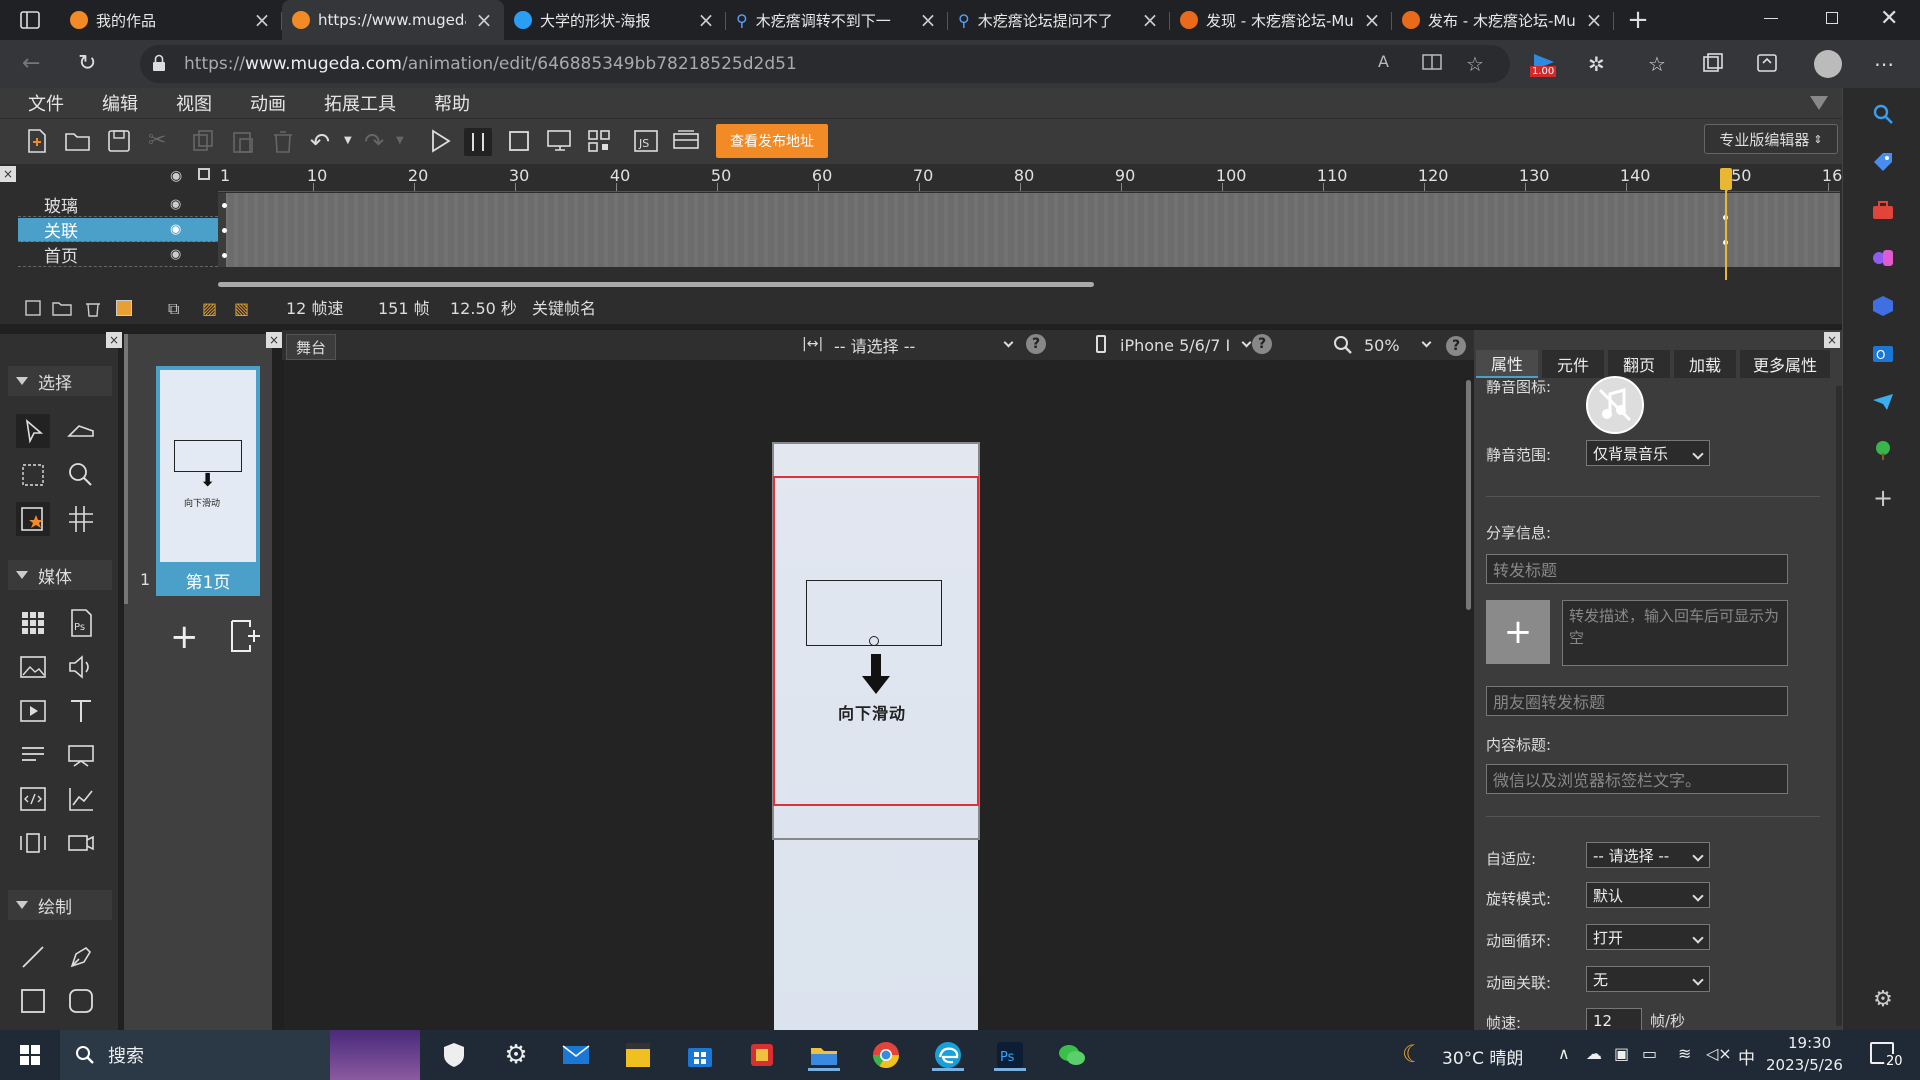 This screenshot has width=1920, height=1080. What do you see at coordinates (38, 142) in the screenshot?
I see `new-file-icon` at bounding box center [38, 142].